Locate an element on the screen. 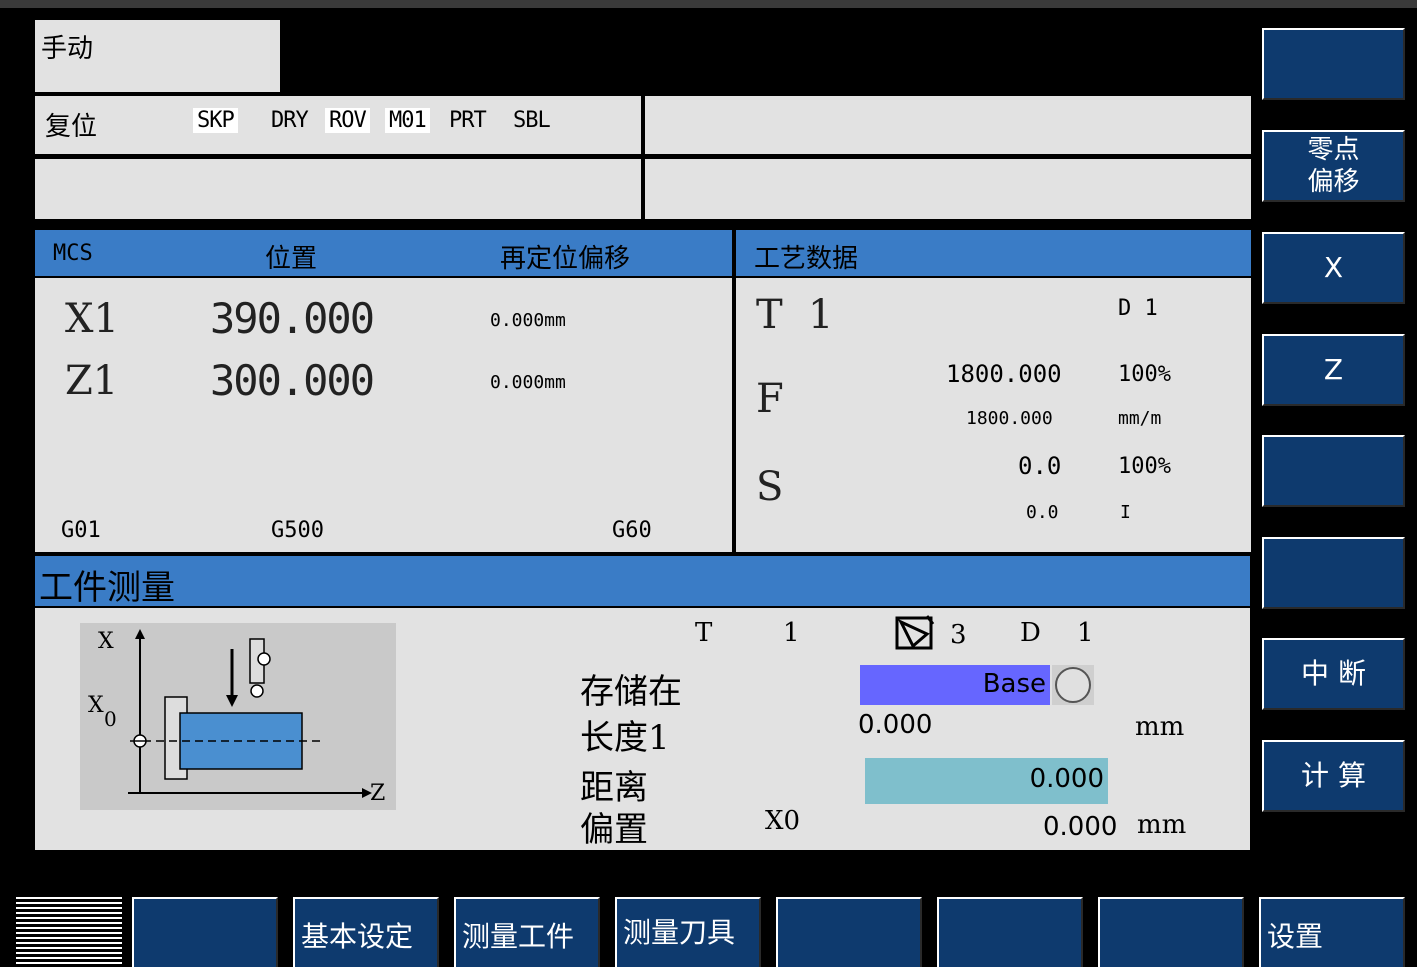 The image size is (1417, 967). recall-stripe-icon is located at coordinates (69, 932).